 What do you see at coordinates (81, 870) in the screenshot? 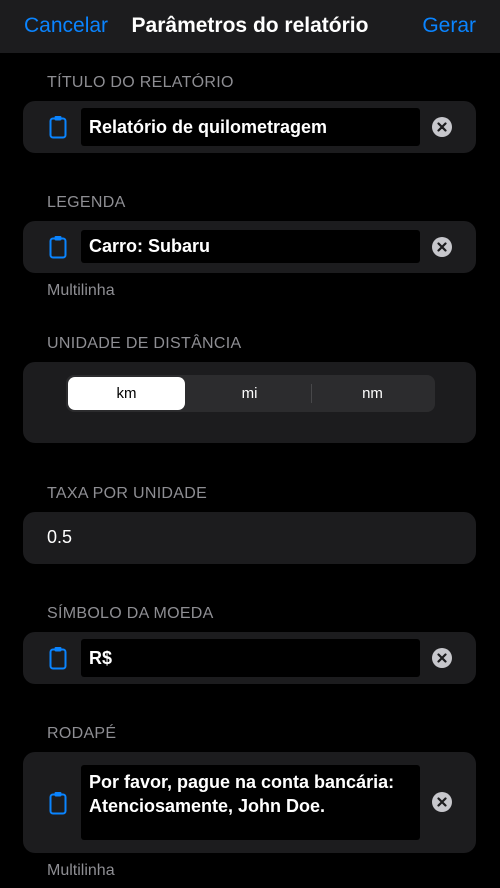
I see `footer-multiline-note: Multilinha` at bounding box center [81, 870].